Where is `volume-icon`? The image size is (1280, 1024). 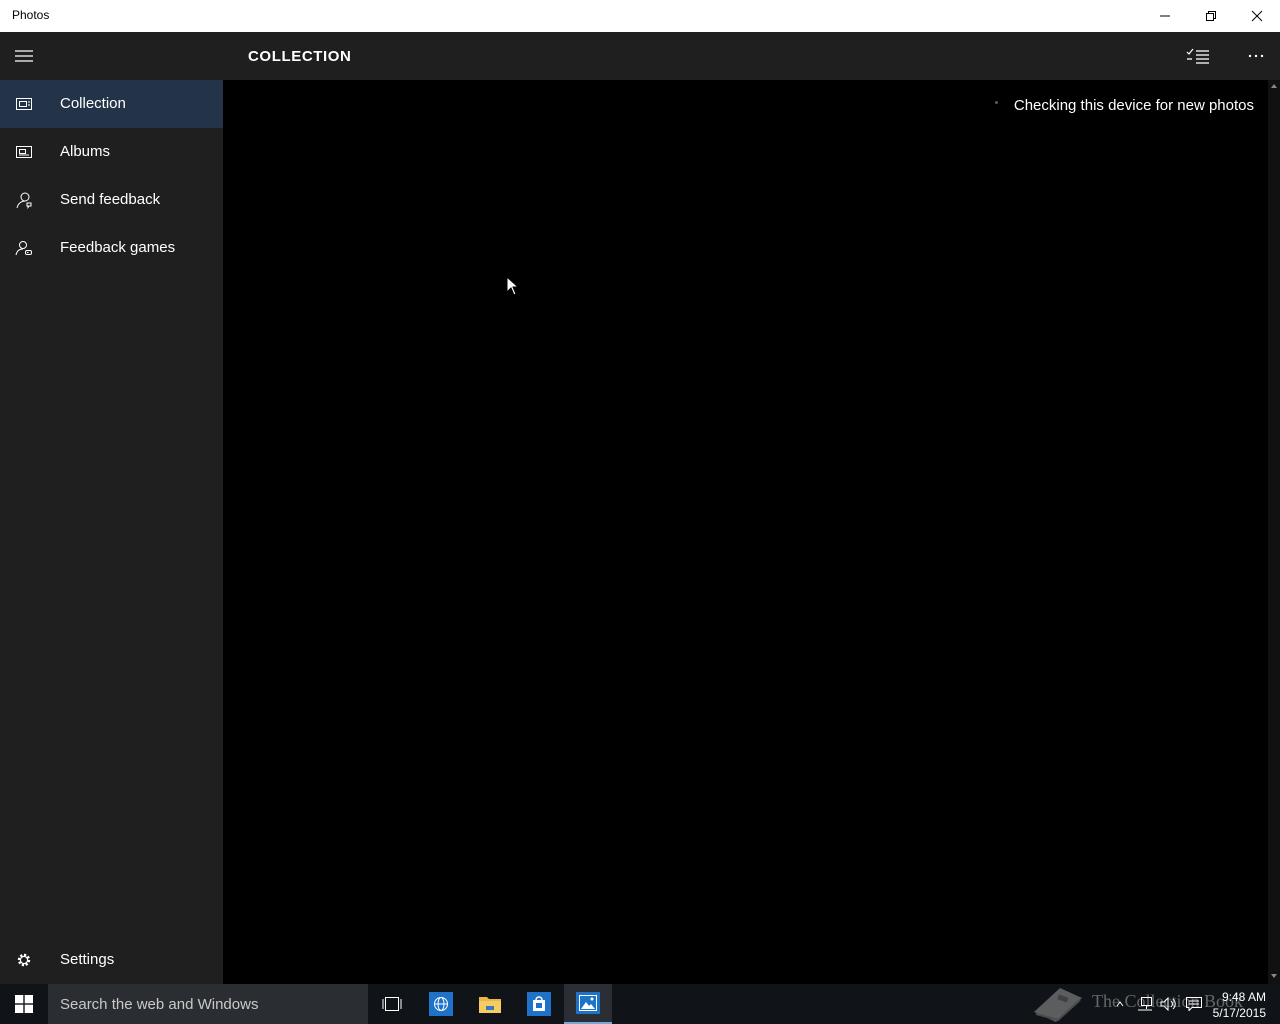
volume-icon is located at coordinates (1168, 1004).